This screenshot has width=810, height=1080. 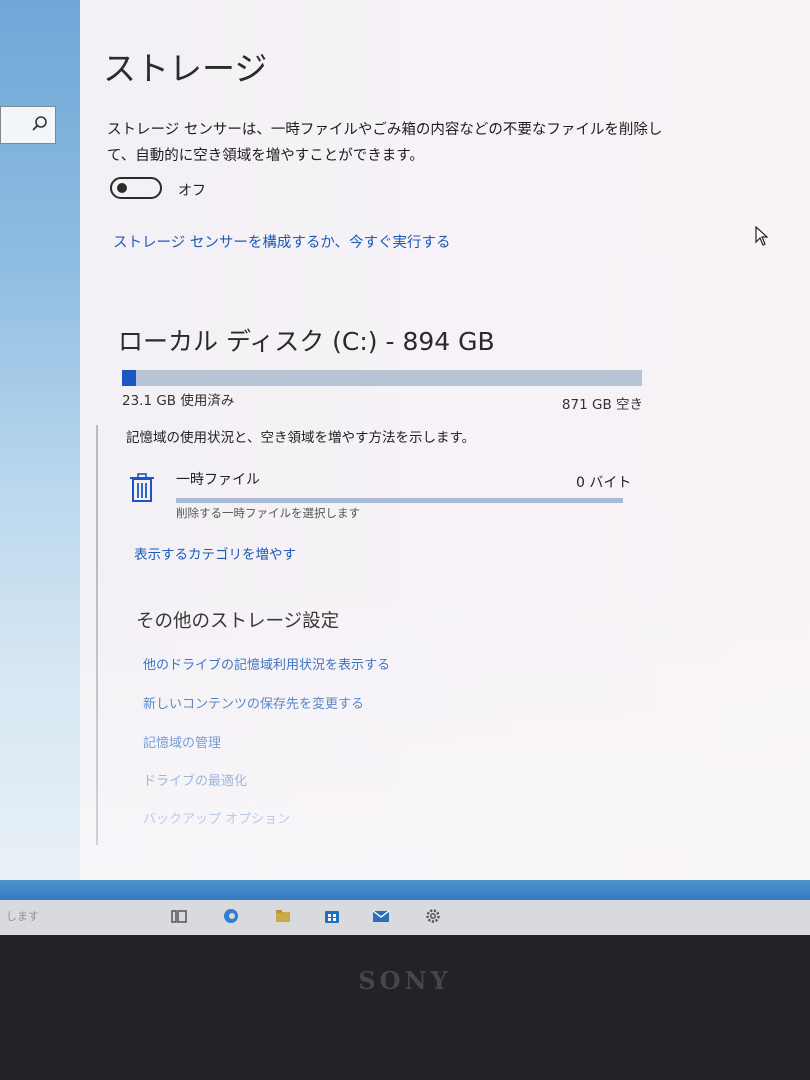 I want to click on section-divider-line, so click(x=97, y=635).